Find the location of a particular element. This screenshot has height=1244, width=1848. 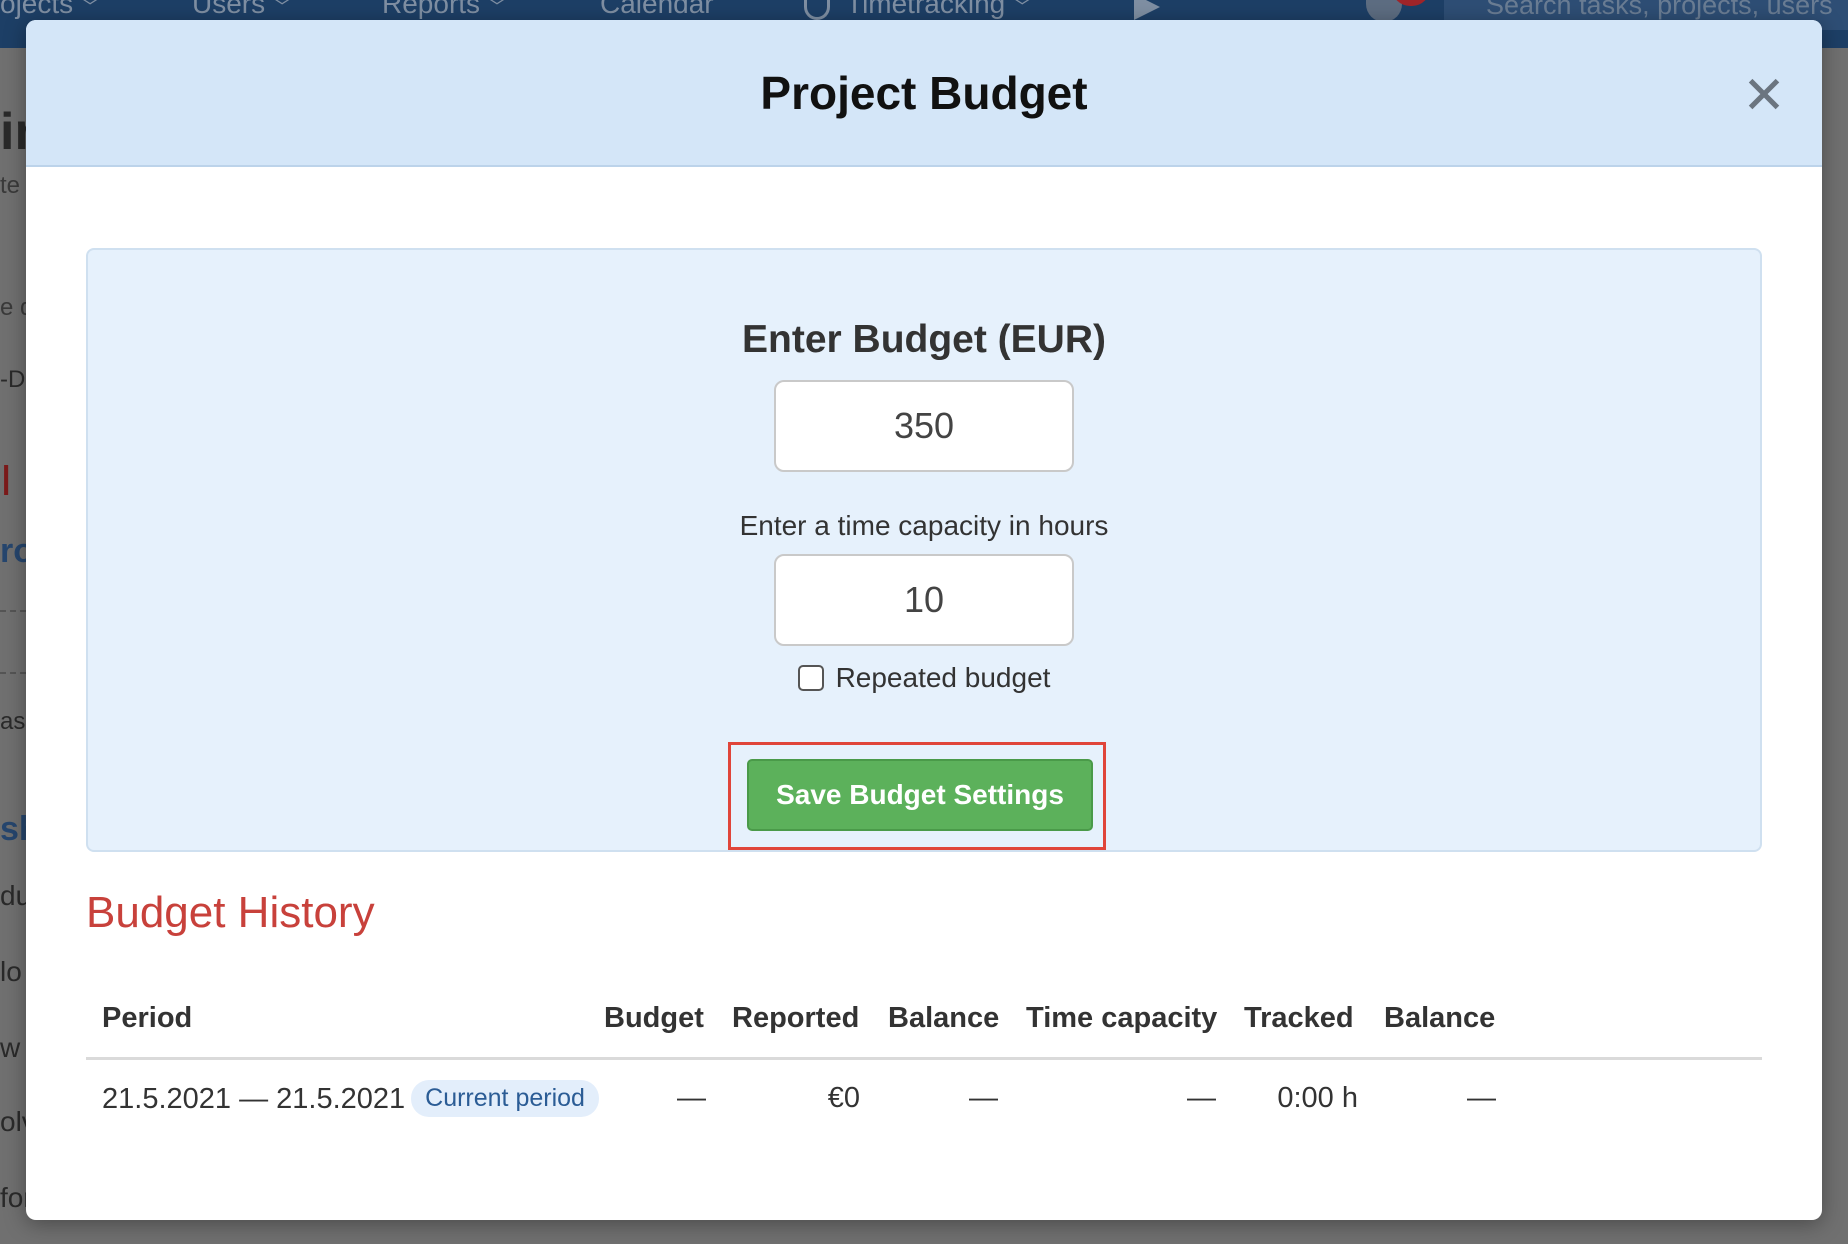

nav-item-reports: Reports ﹀ is located at coordinates (444, 10).